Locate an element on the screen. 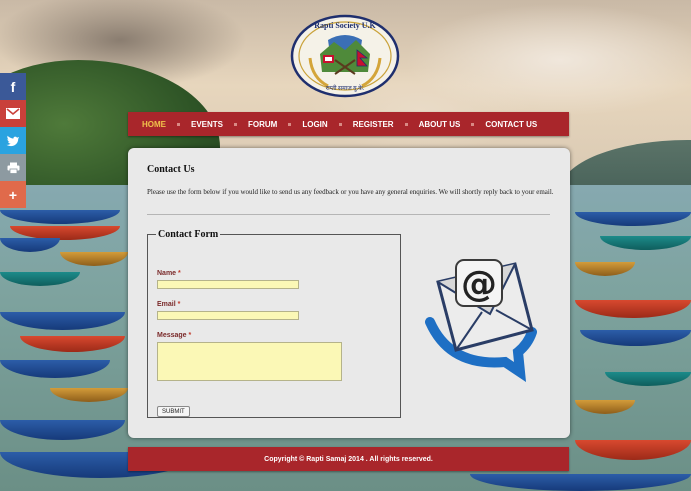 This screenshot has height=491, width=691. email-field is located at coordinates (228, 315).